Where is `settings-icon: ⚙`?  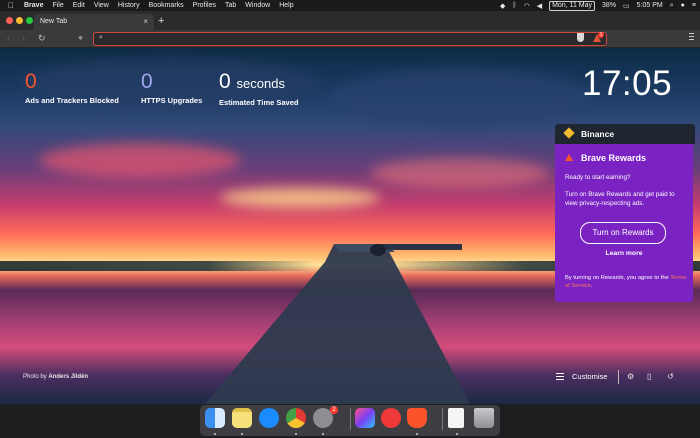 settings-icon: ⚙ is located at coordinates (630, 376).